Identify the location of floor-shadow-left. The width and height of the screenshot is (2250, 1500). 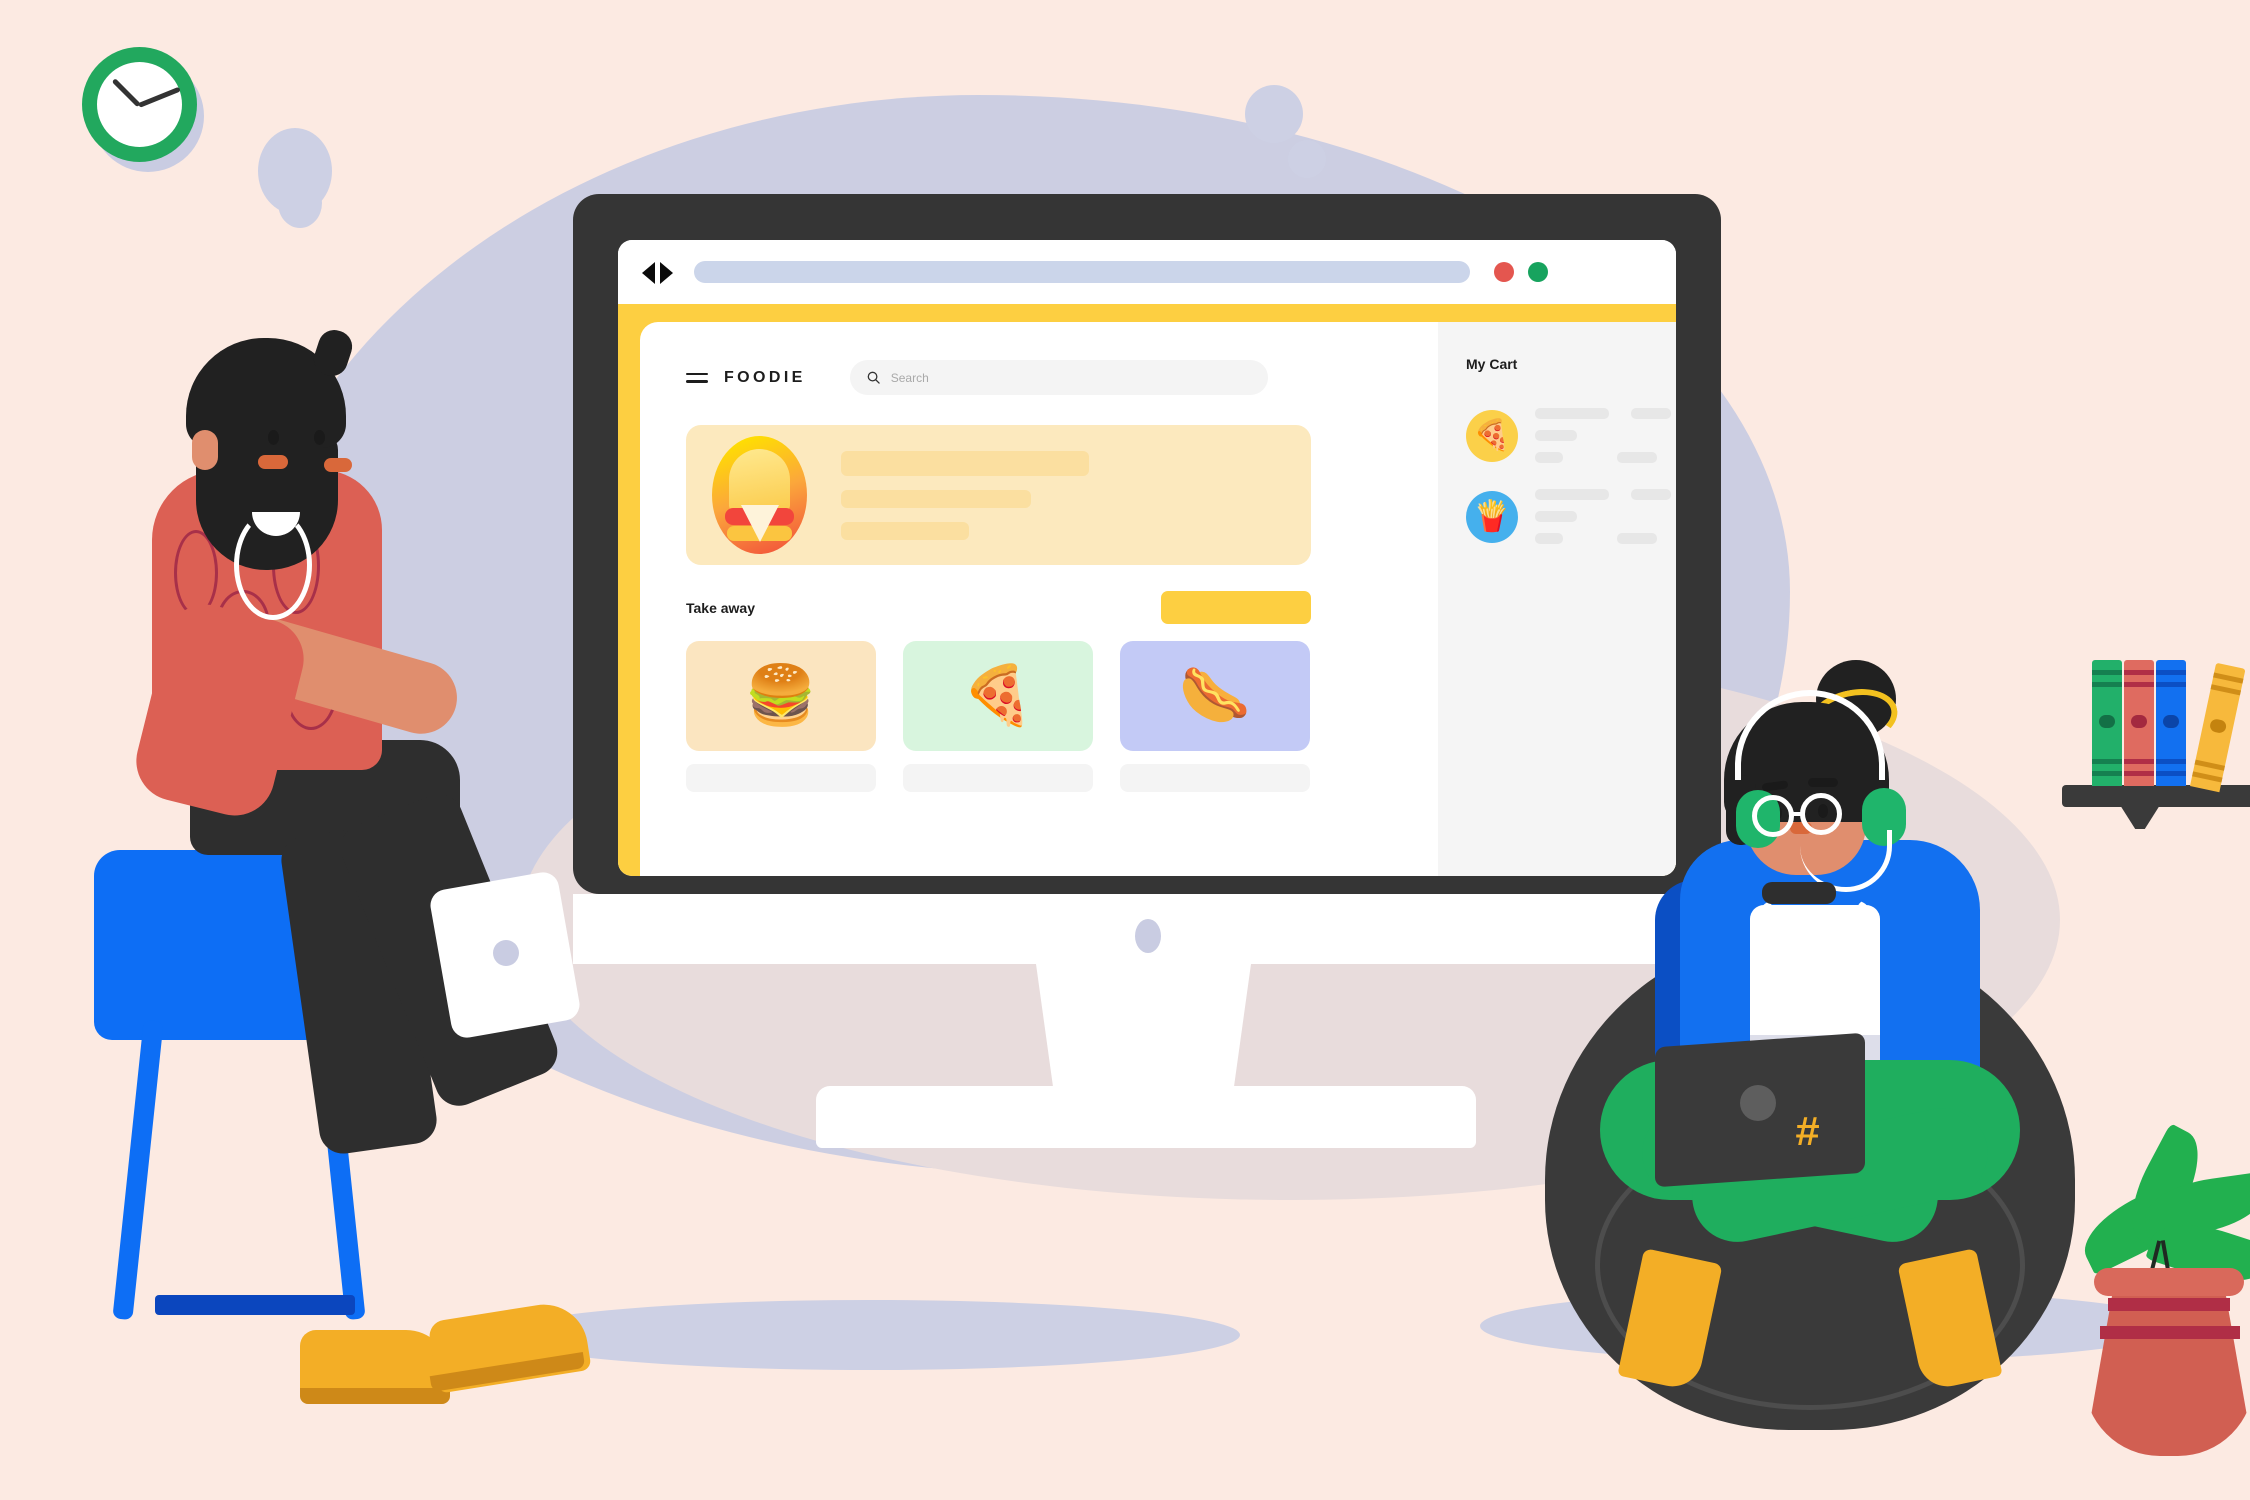
(870, 1335).